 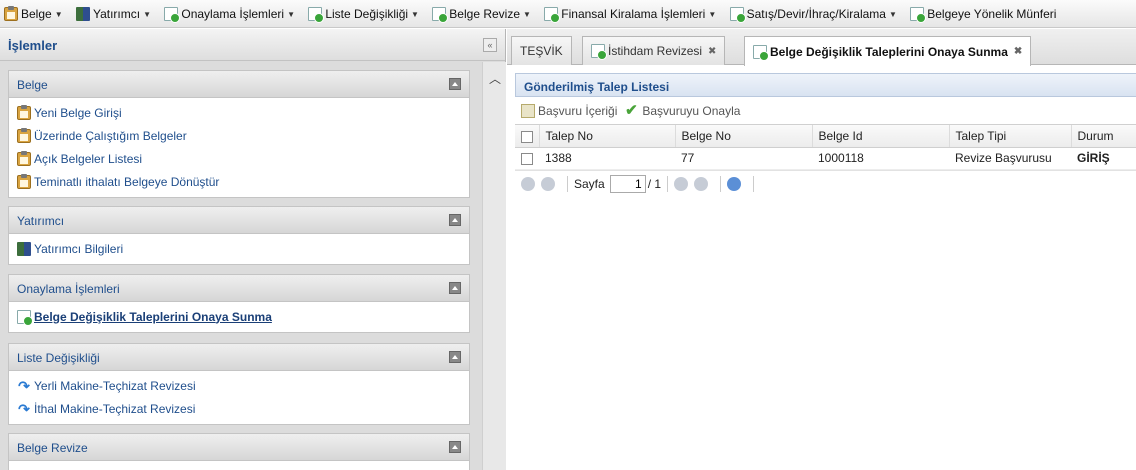 I want to click on column-header-durum: Durum, so click(x=1103, y=136).